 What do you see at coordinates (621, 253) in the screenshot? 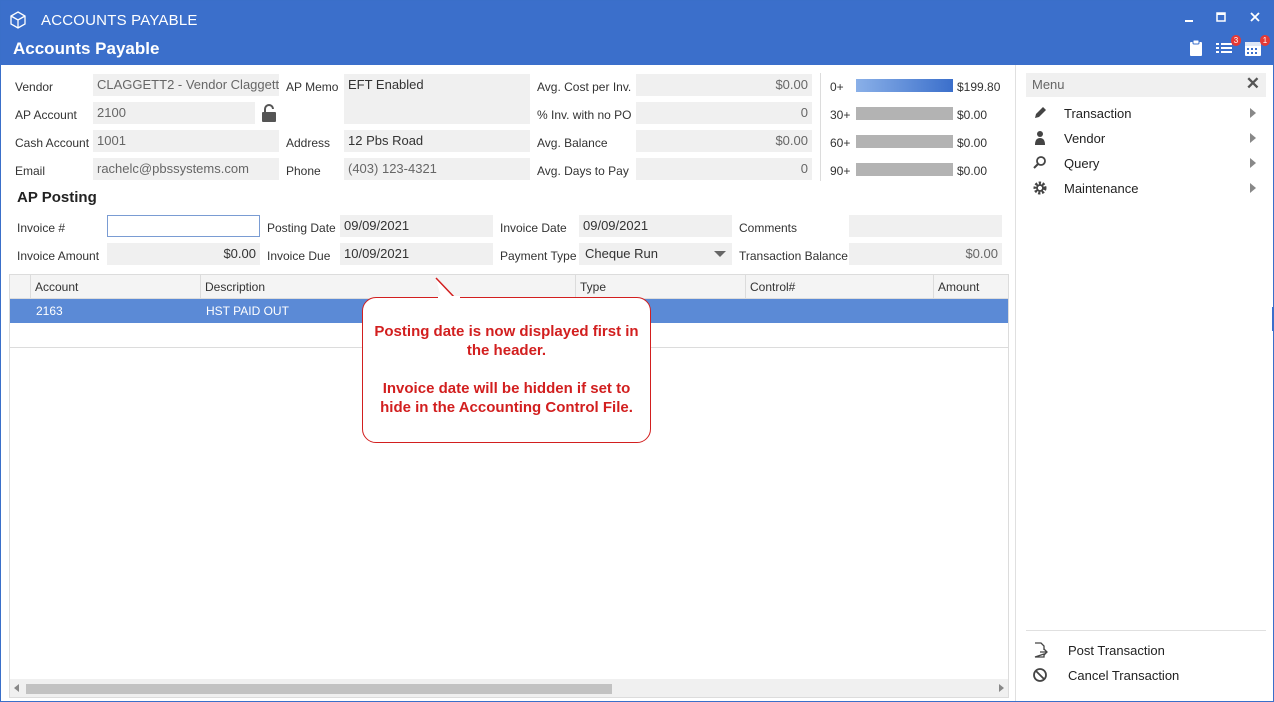
I see `payment-type-value: Cheque Run` at bounding box center [621, 253].